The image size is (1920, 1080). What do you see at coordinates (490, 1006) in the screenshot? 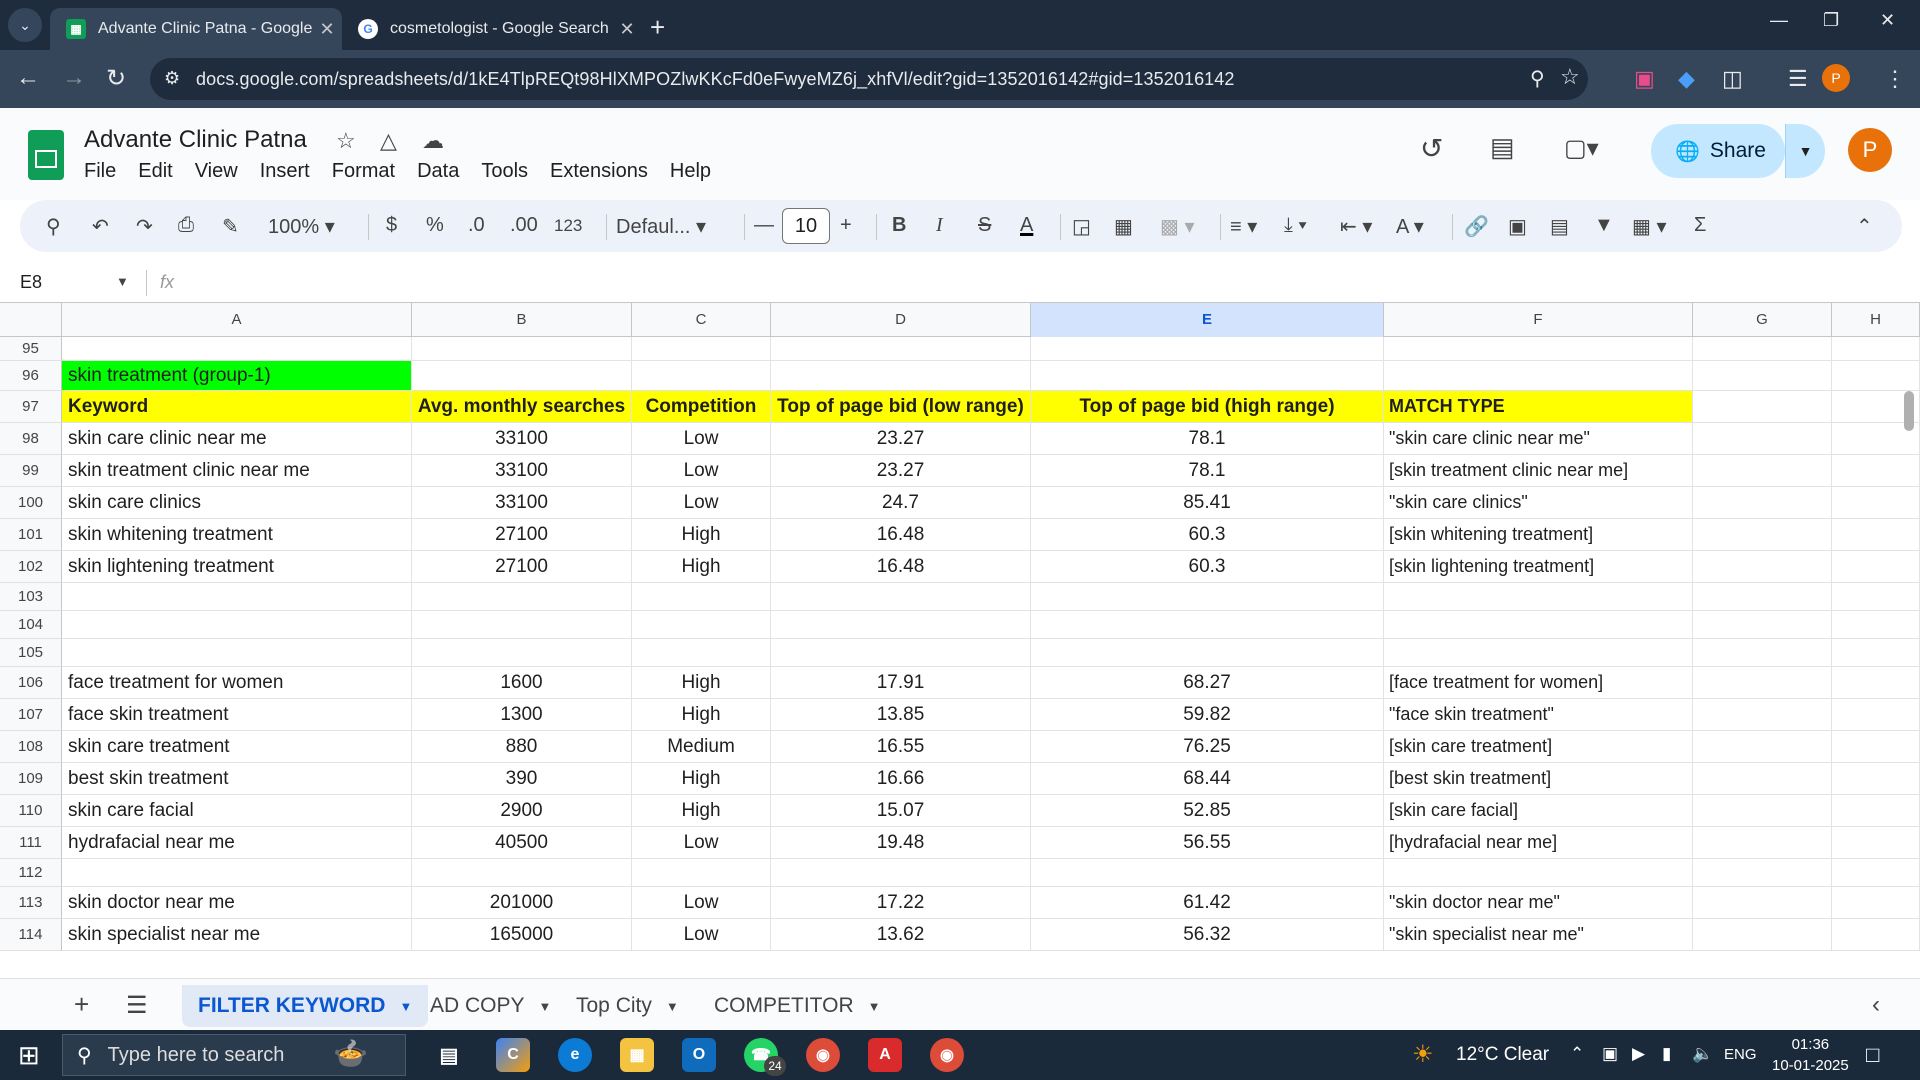
I see `sheet-tab-ad-copy: AD COPY ▼` at bounding box center [490, 1006].